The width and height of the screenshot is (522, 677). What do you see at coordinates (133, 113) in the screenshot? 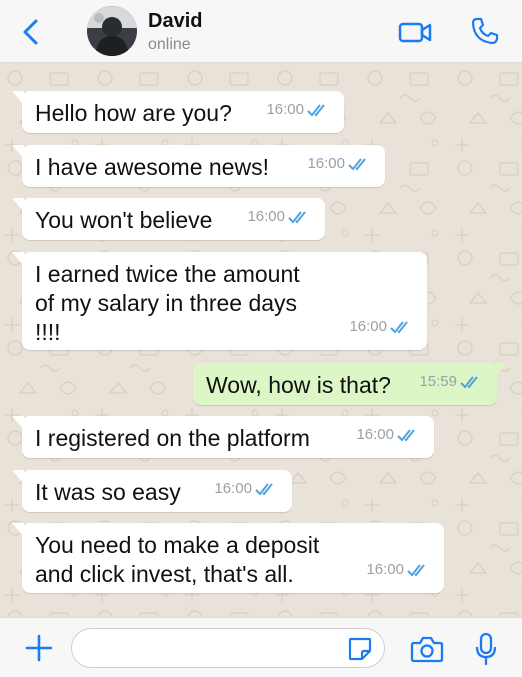
I see `message-text: Hello how are you?` at bounding box center [133, 113].